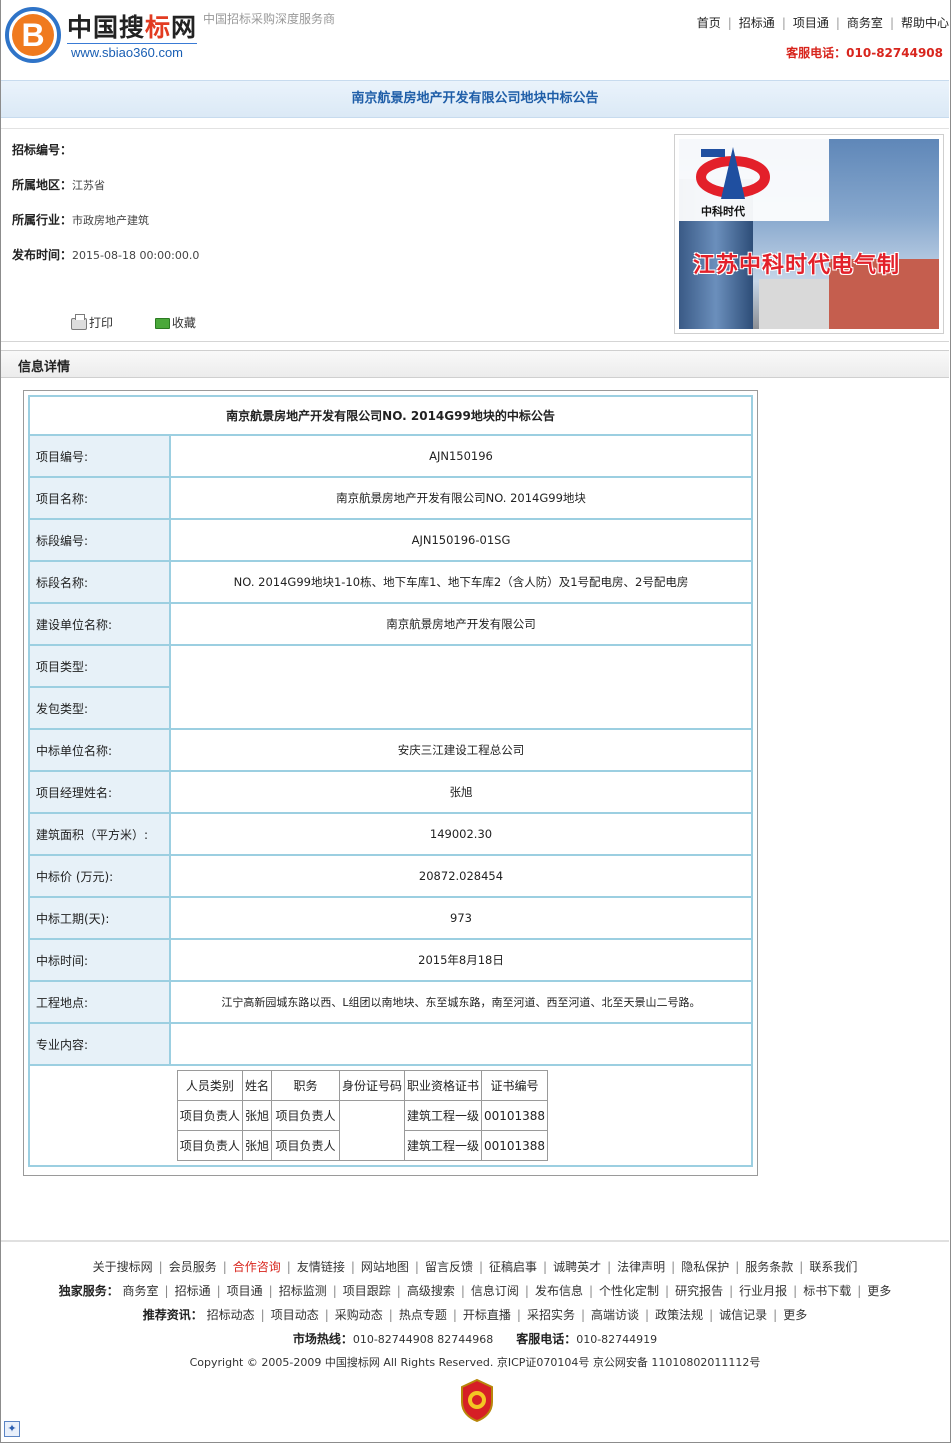  What do you see at coordinates (461, 624) in the screenshot?
I see `row-value: 南京航景房地产开发有限公司` at bounding box center [461, 624].